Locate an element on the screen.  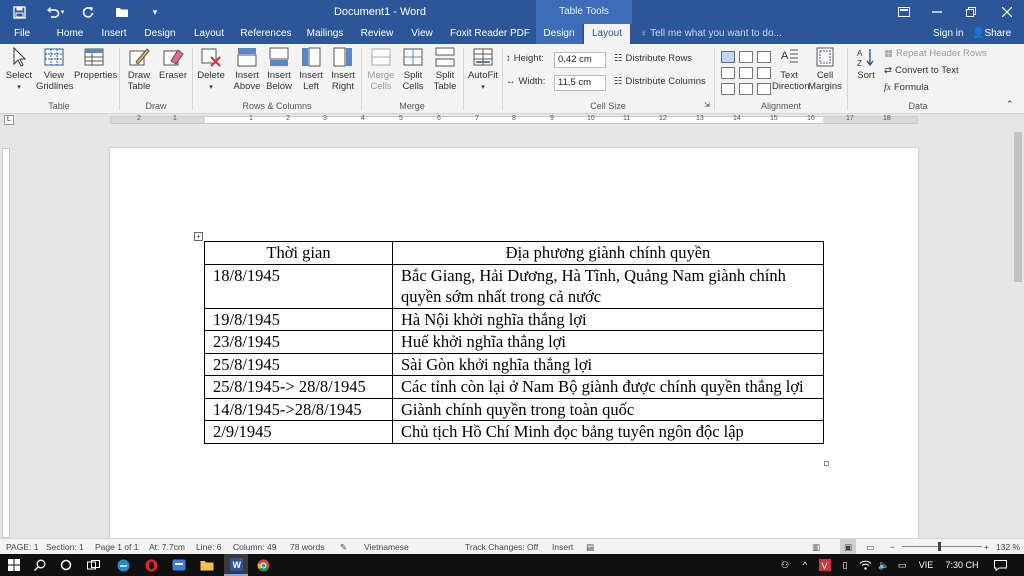
close-icon is located at coordinates (1007, 12).